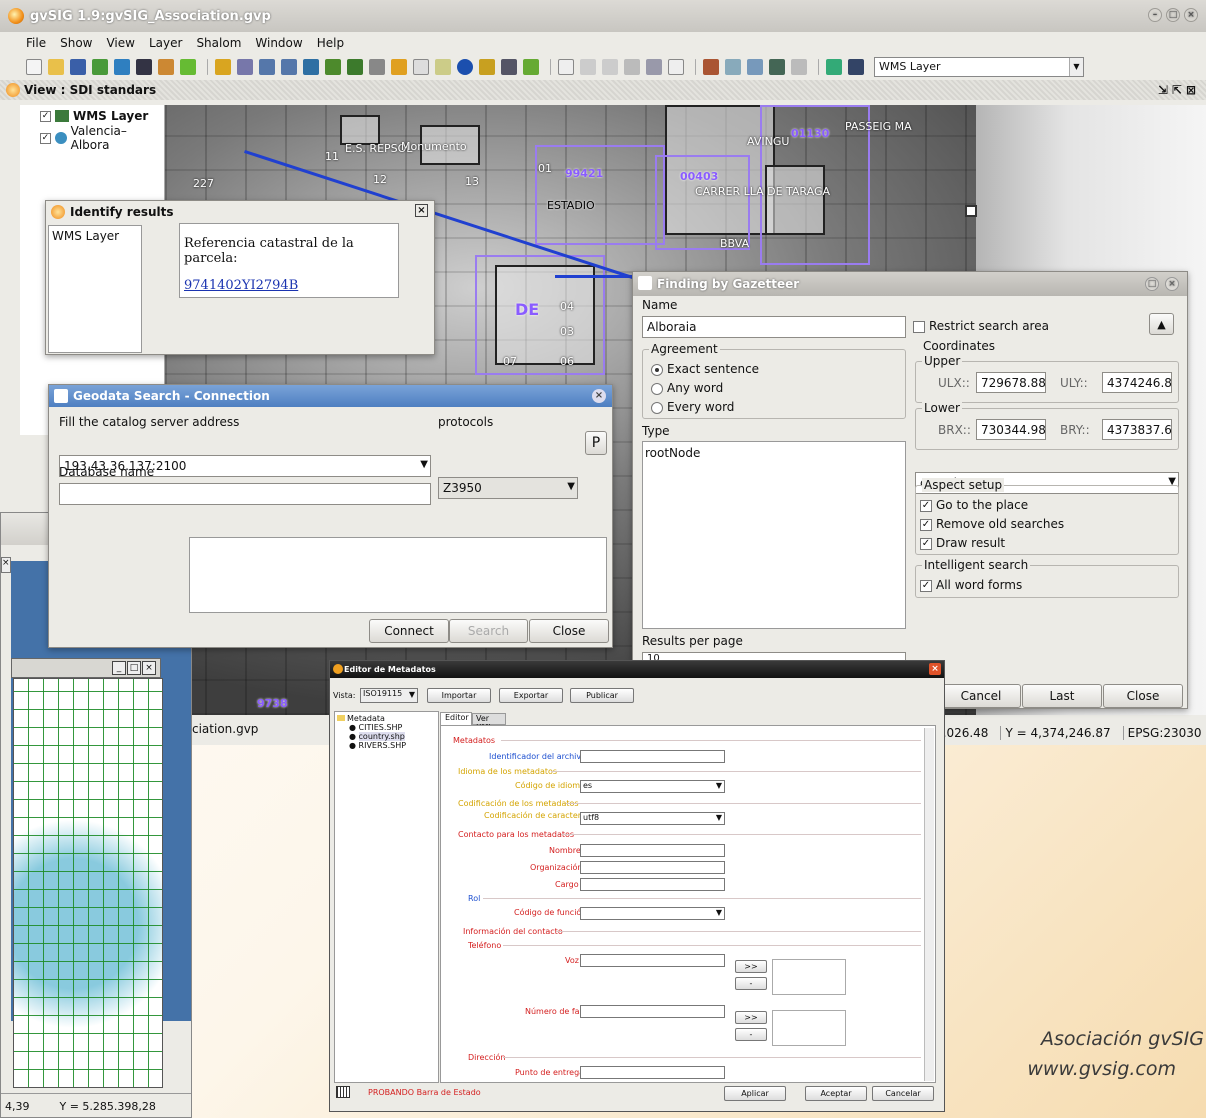 The width and height of the screenshot is (1206, 1118). Describe the element at coordinates (188, 67) in the screenshot. I see `point-icon` at that location.